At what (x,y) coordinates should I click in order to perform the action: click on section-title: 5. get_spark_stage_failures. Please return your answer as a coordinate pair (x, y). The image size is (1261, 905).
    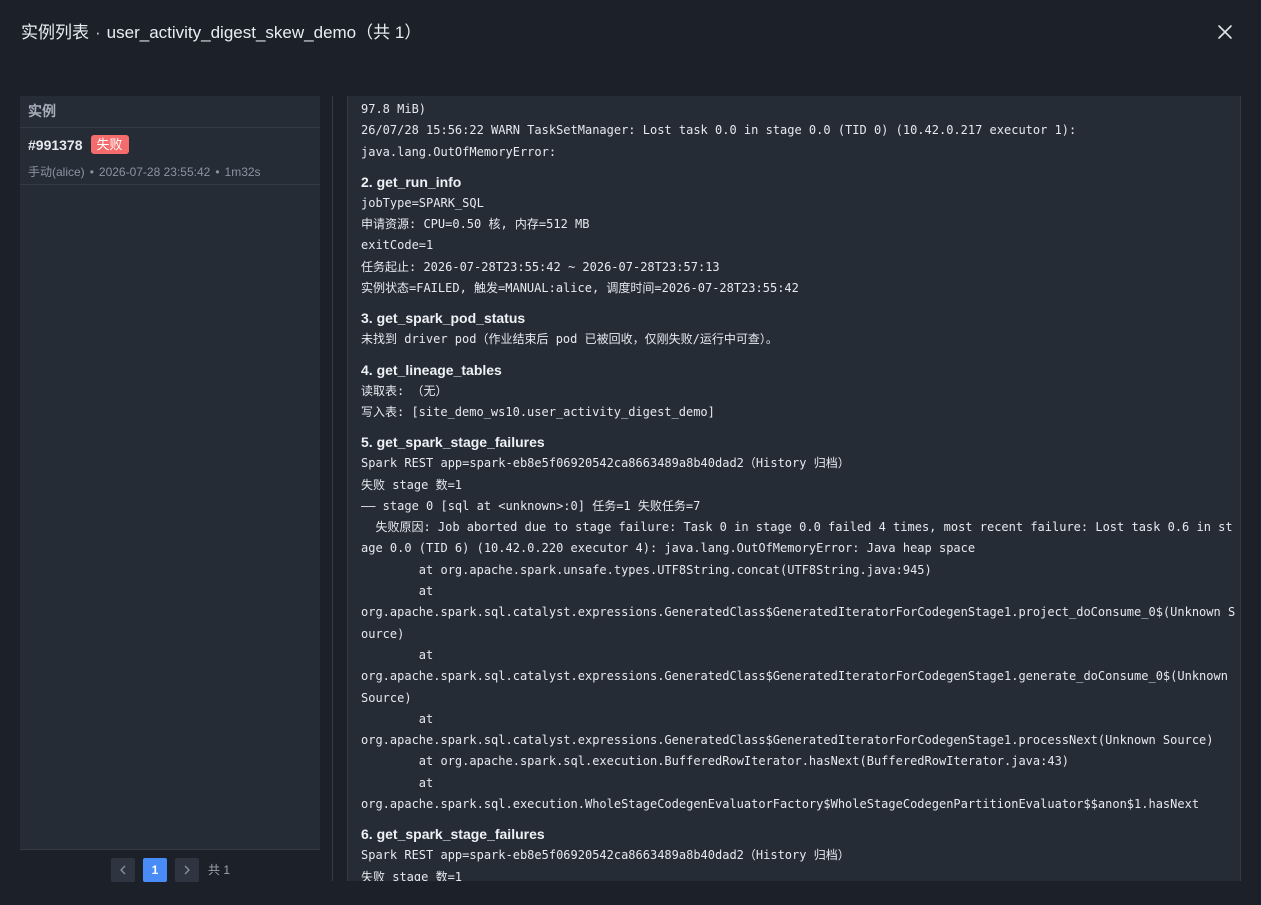
    Looking at the image, I should click on (453, 442).